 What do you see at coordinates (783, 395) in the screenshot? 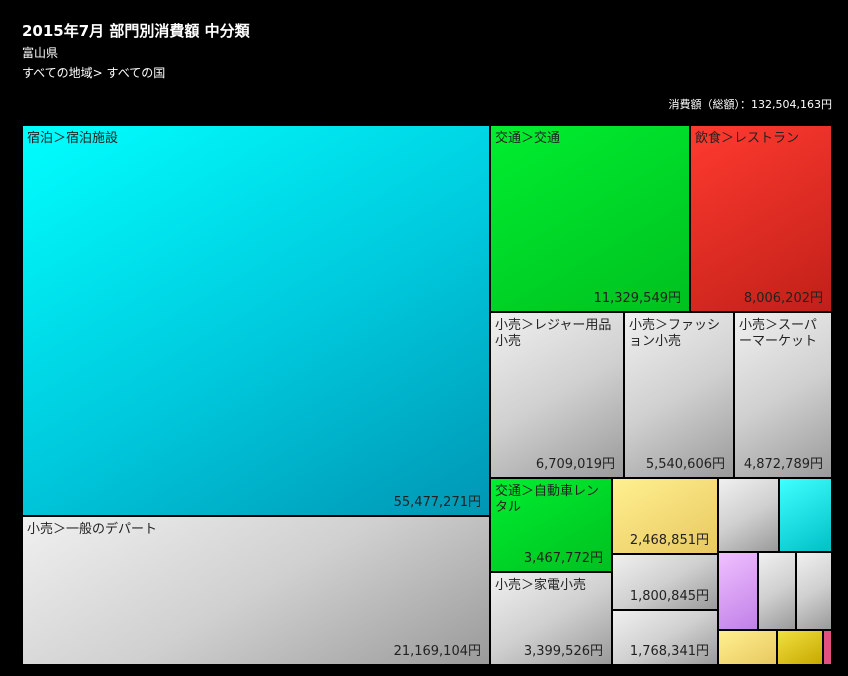
I see `treemap-tile: 小売＞スーパーマーケット 4,872,789円` at bounding box center [783, 395].